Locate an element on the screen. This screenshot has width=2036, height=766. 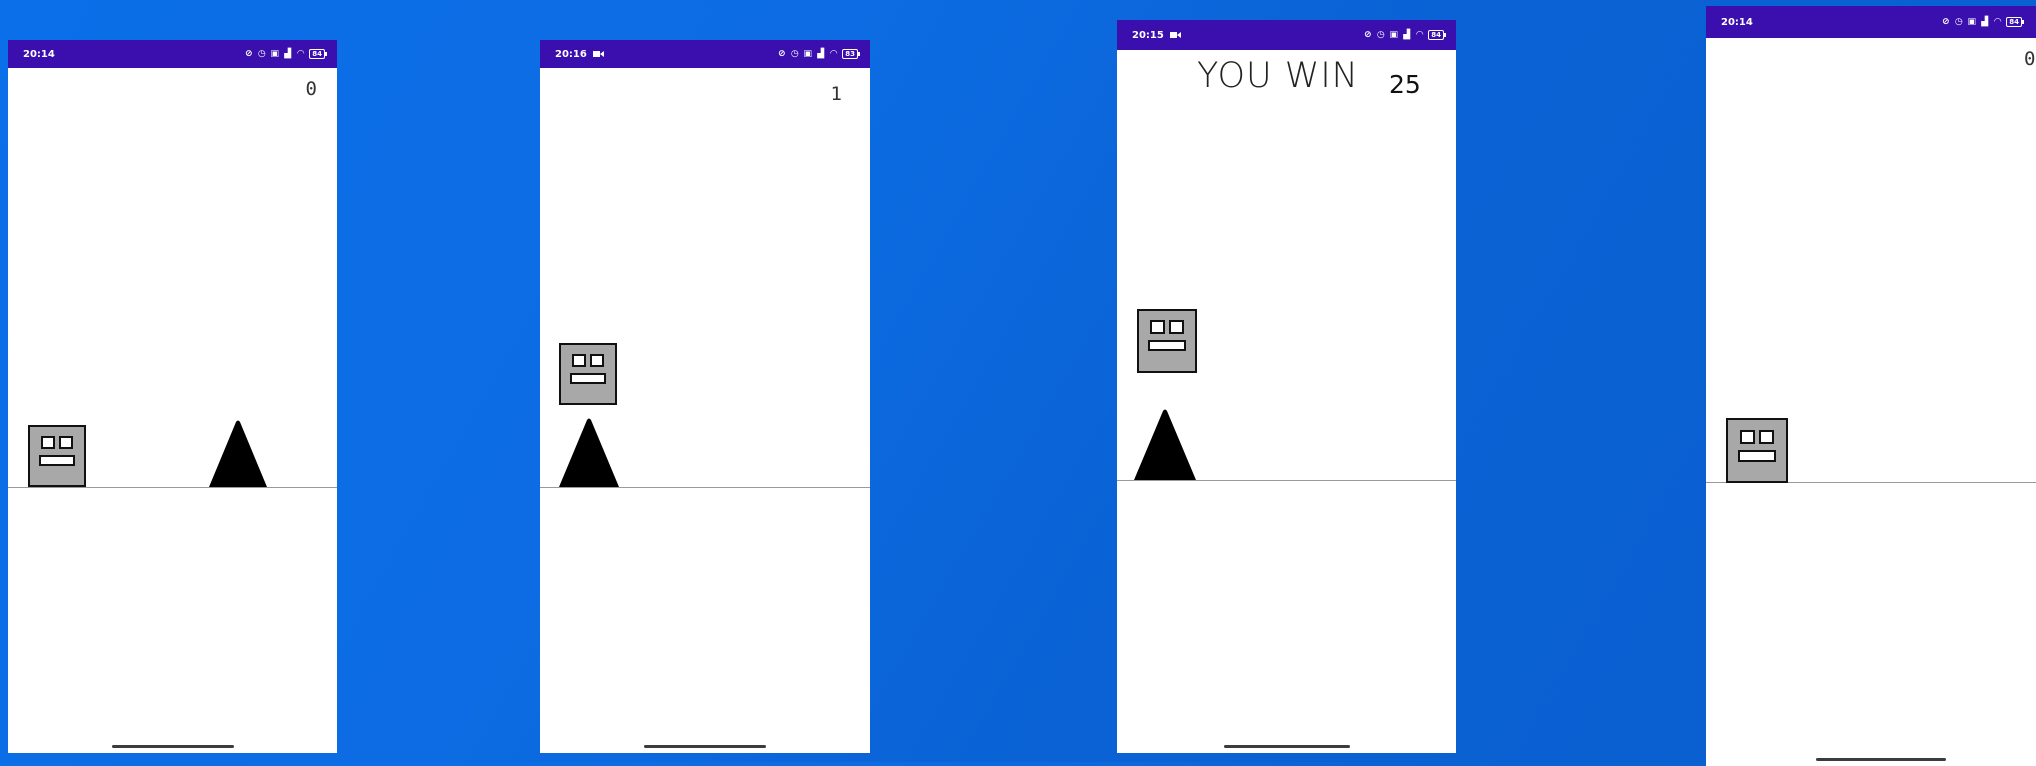
score-counter: 25 is located at coordinates (1405, 84).